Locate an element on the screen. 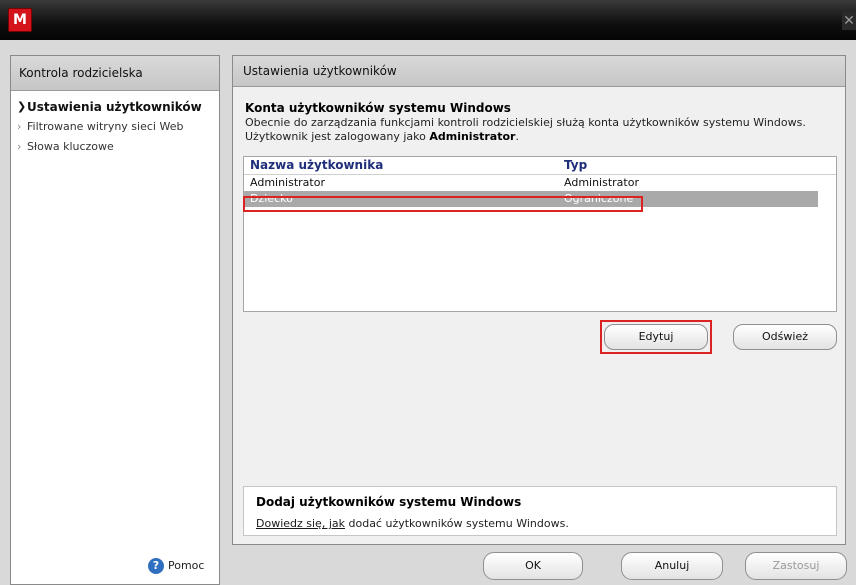 The width and height of the screenshot is (856, 585). apply-button: Zastosuj is located at coordinates (796, 566).